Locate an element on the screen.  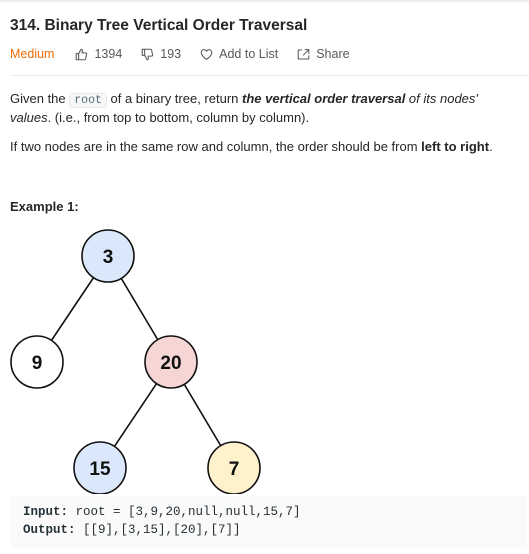
difficulty-badge: Medium is located at coordinates (32, 54).